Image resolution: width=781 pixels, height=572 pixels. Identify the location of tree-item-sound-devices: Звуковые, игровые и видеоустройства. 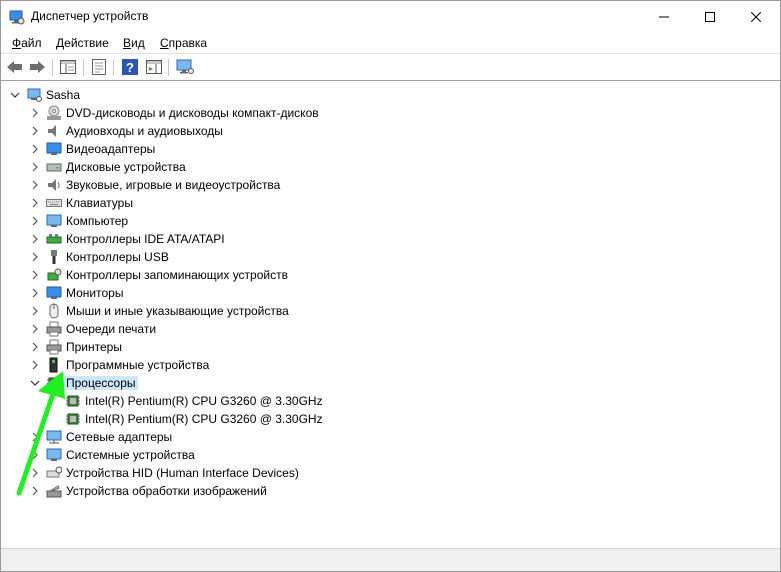
(382, 185).